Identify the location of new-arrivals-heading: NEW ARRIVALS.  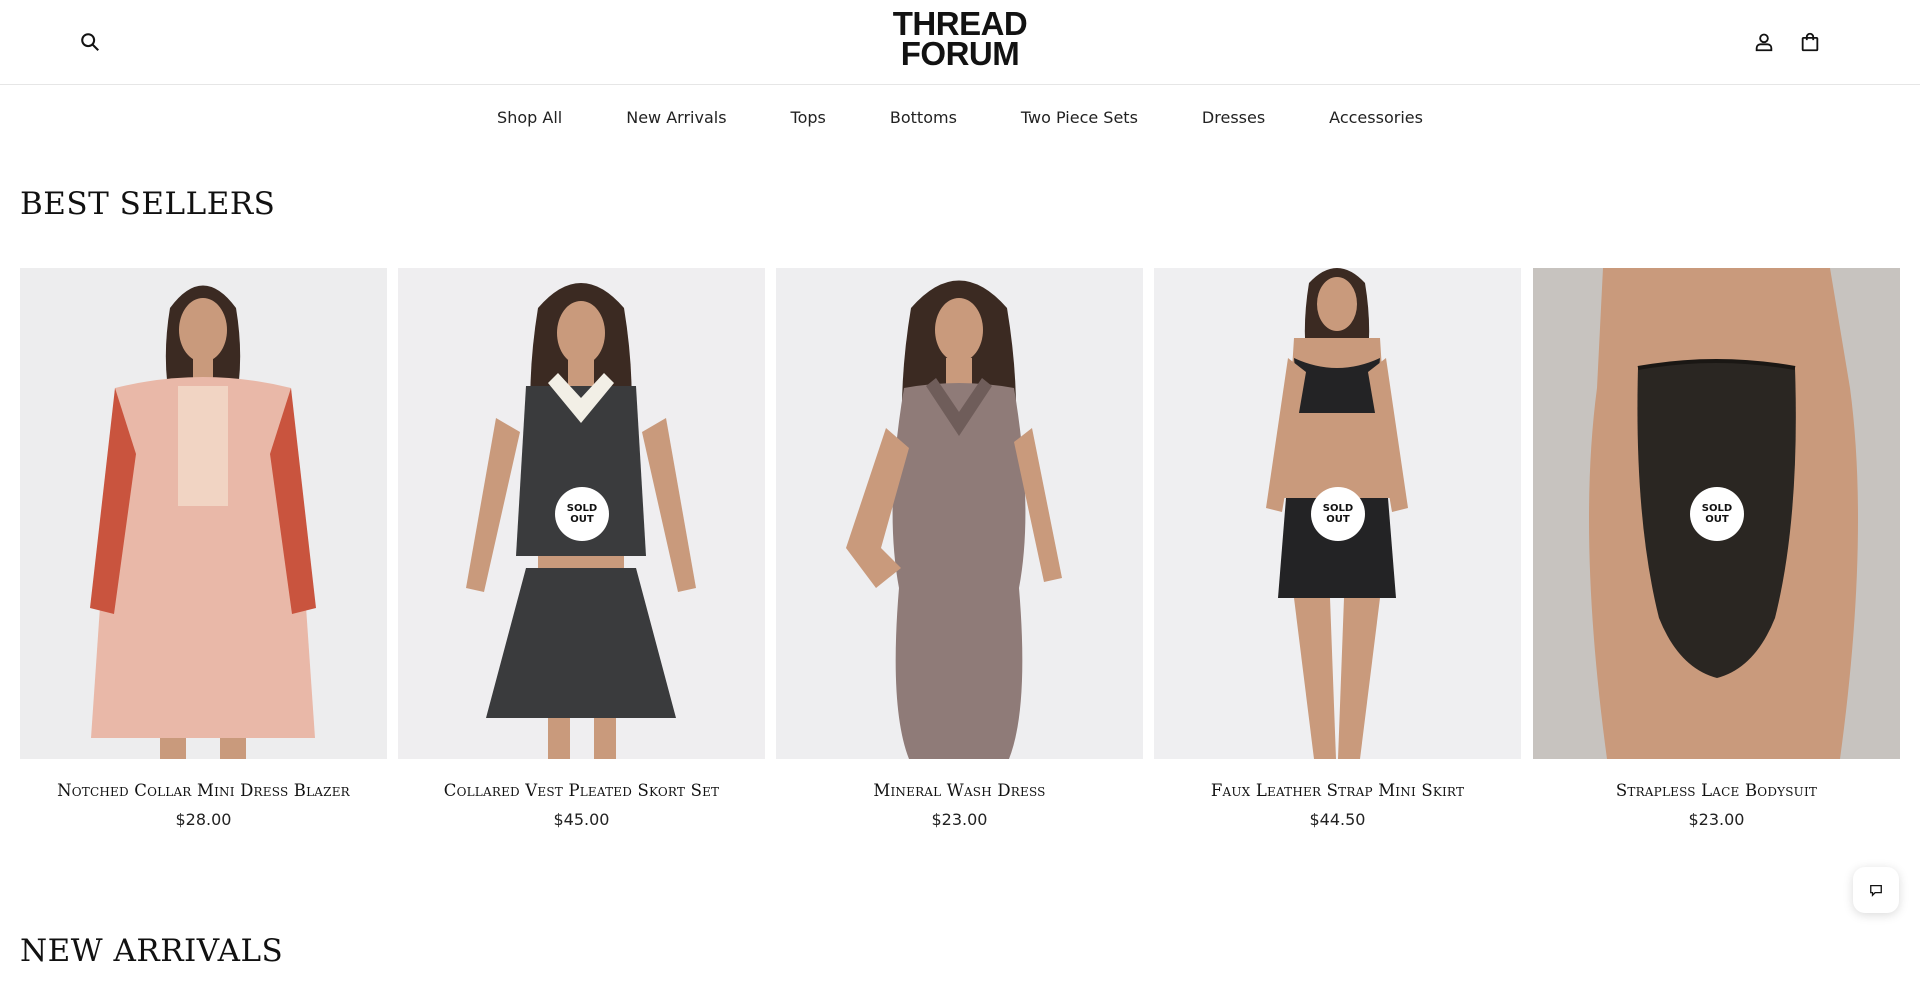
(152, 951).